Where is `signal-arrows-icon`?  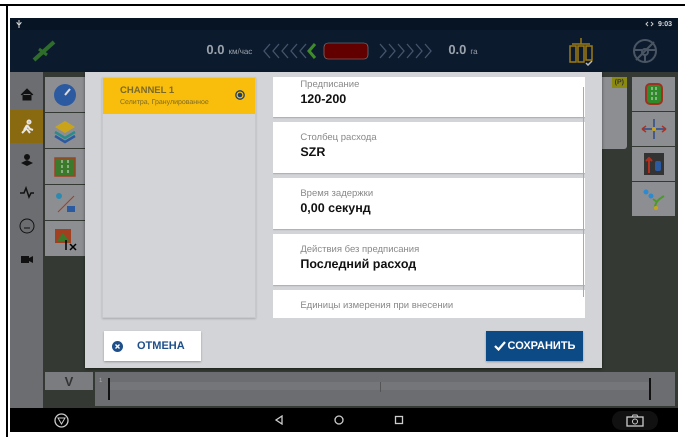
signal-arrows-icon is located at coordinates (649, 24).